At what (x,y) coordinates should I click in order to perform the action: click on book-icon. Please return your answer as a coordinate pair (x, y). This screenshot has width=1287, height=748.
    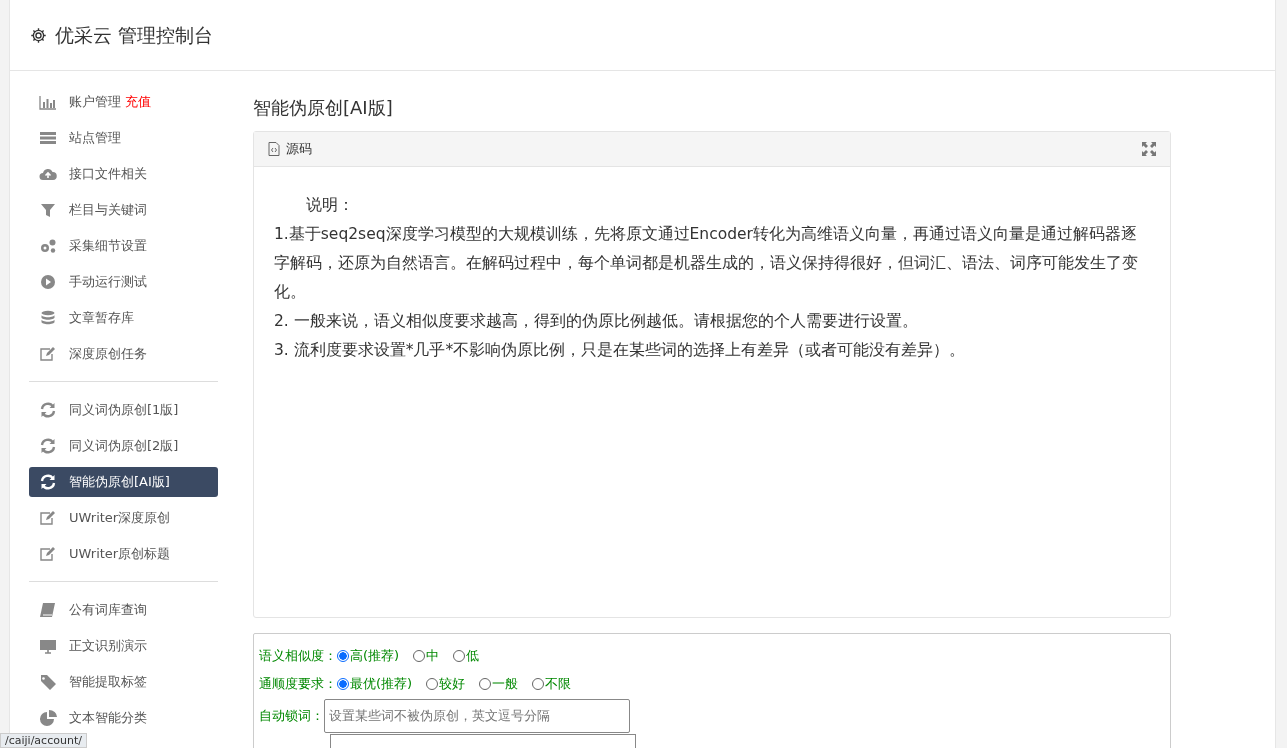
    Looking at the image, I should click on (48, 610).